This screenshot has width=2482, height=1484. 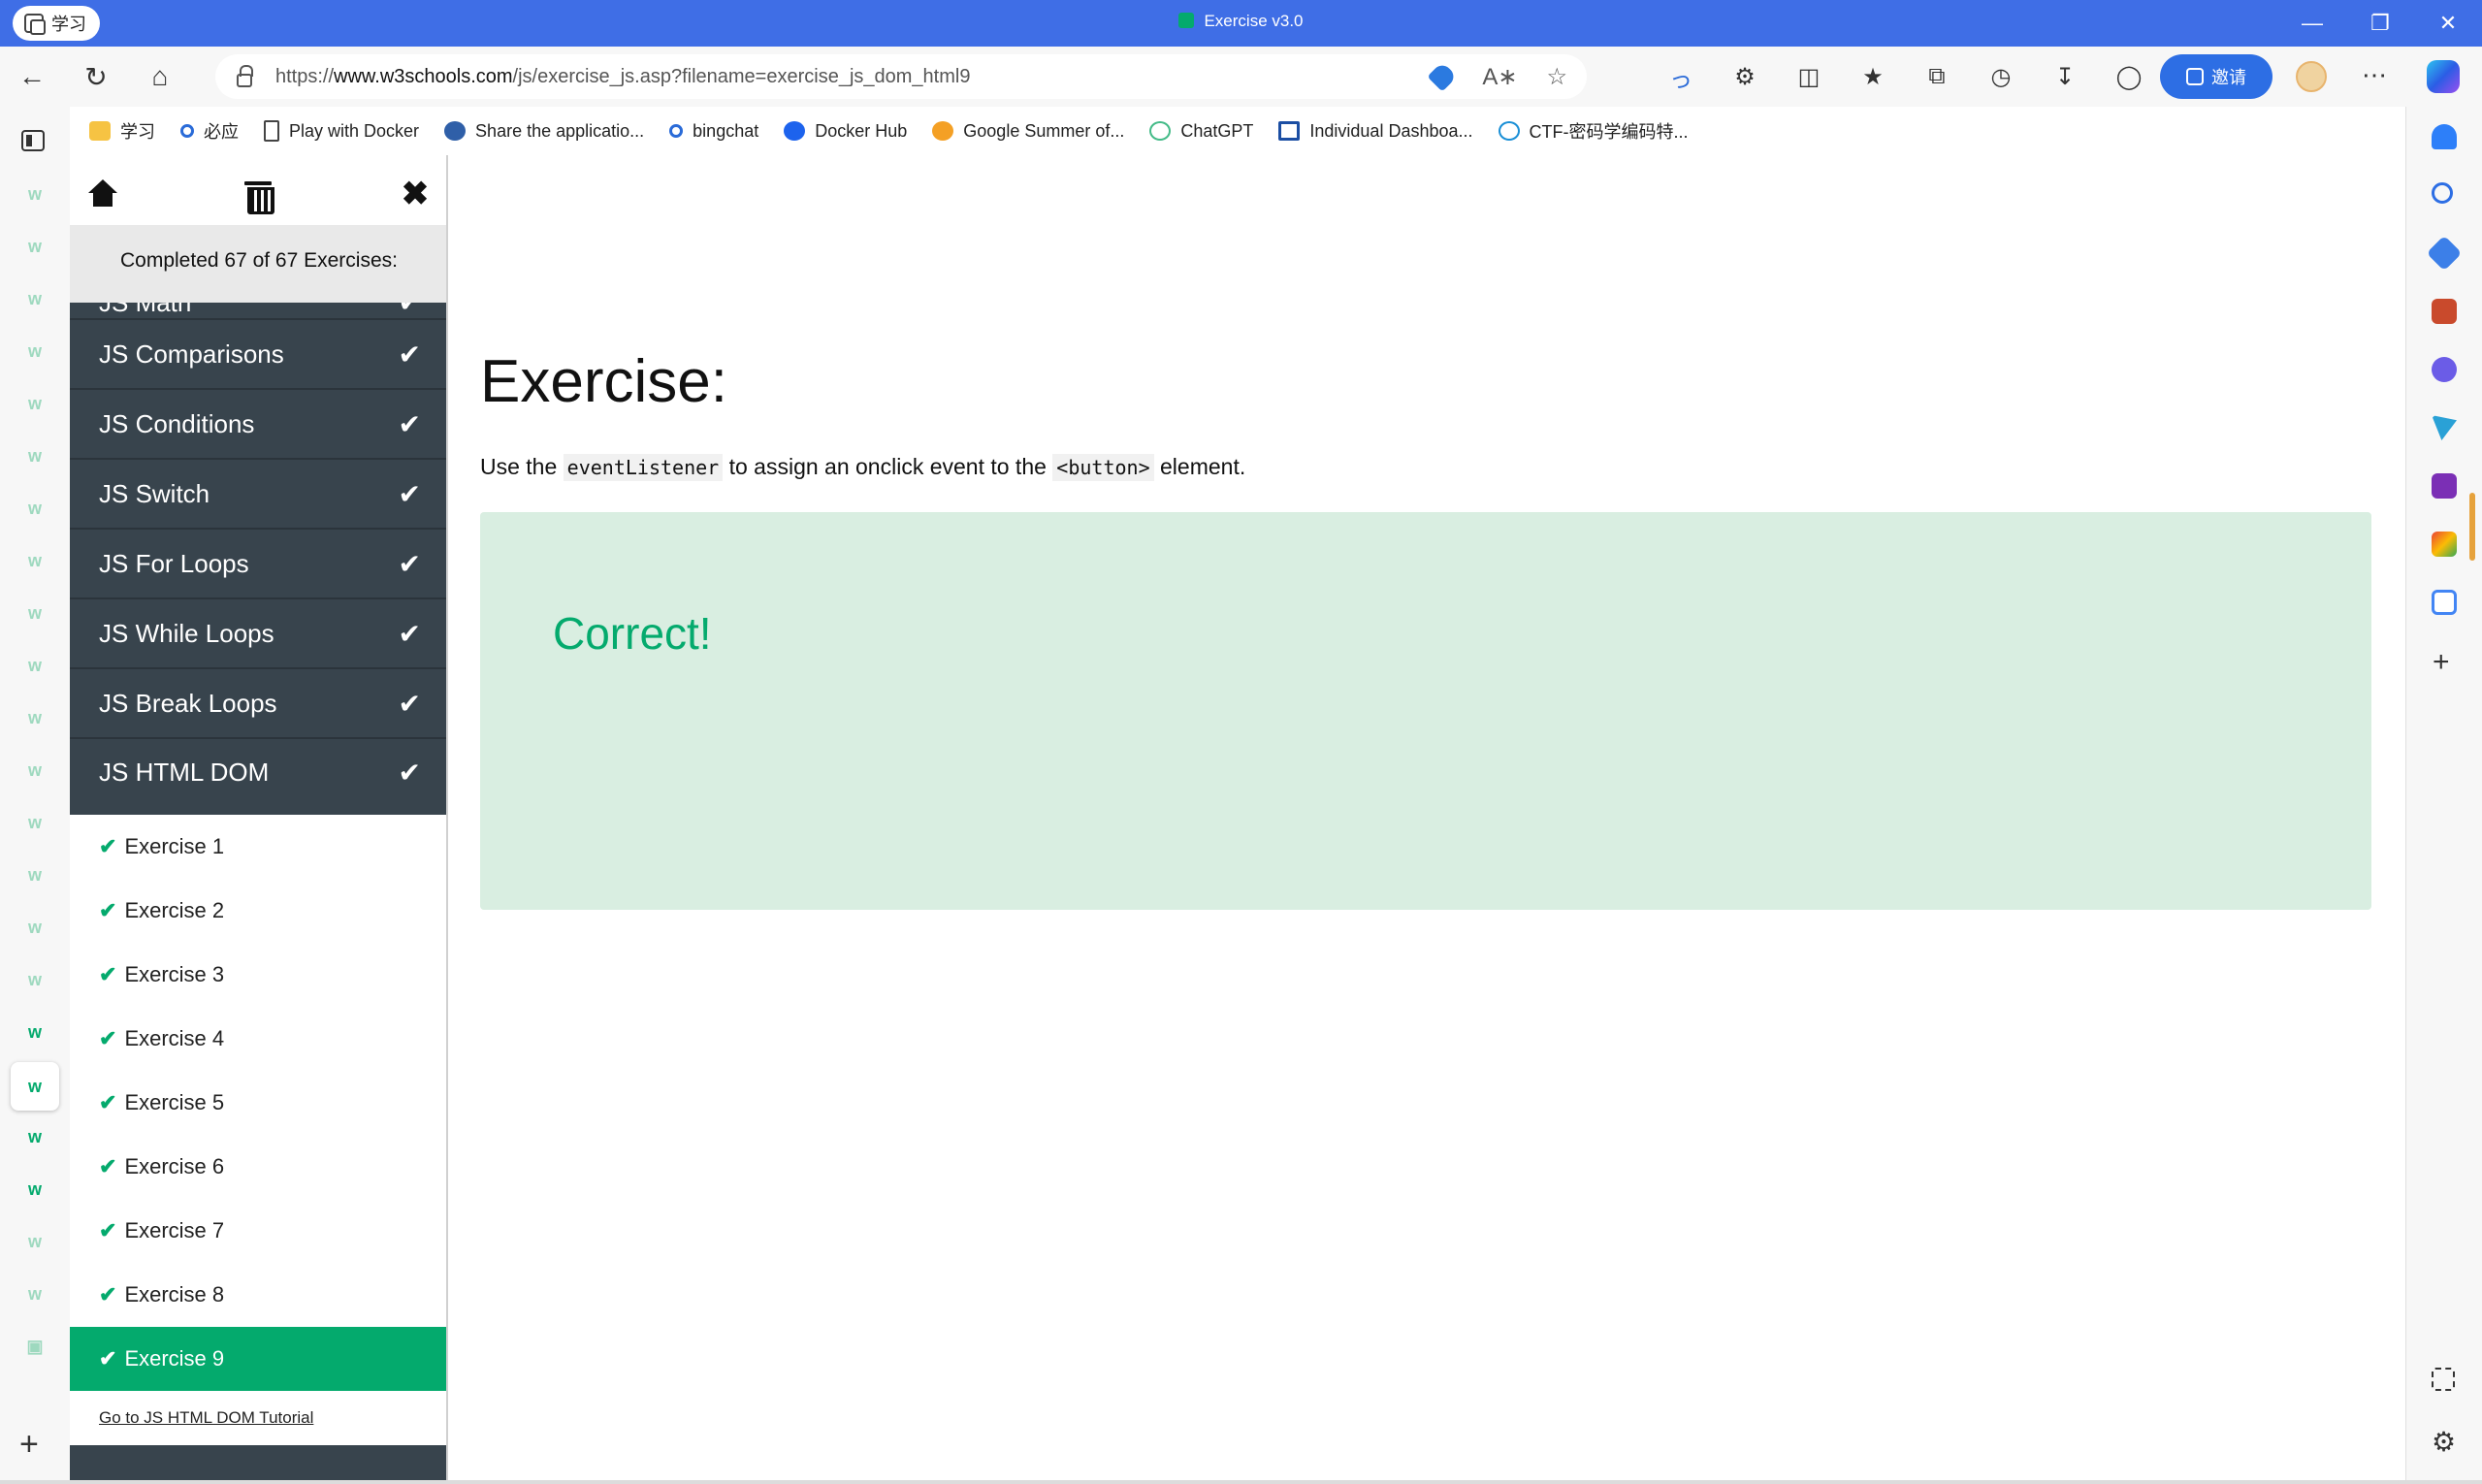 I want to click on exercise-item: ✔ Exercise 3, so click(x=258, y=975).